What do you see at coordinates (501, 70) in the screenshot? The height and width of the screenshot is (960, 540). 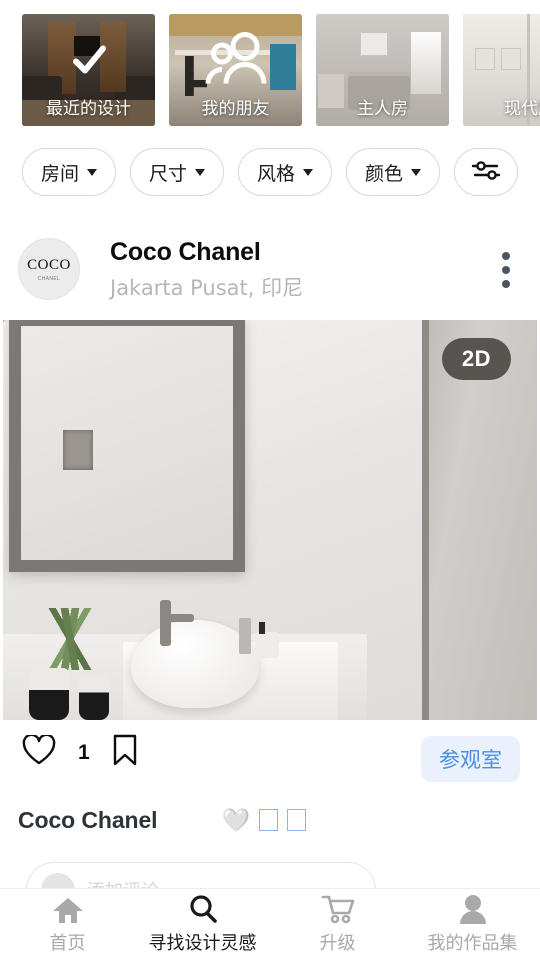 I see `category-card-modern-kitchen: 现代厨` at bounding box center [501, 70].